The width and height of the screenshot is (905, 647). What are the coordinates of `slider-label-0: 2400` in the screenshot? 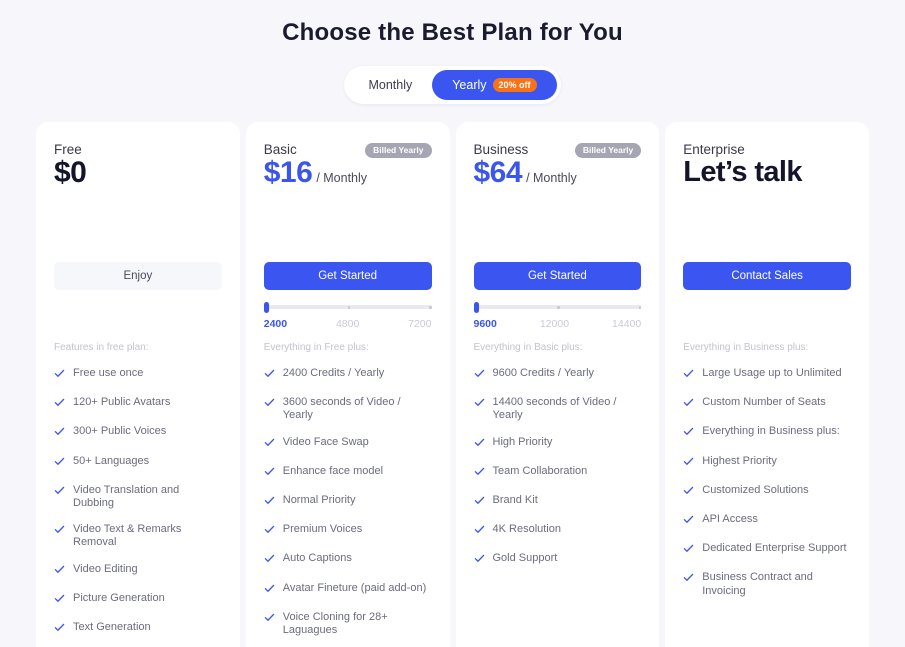 It's located at (275, 324).